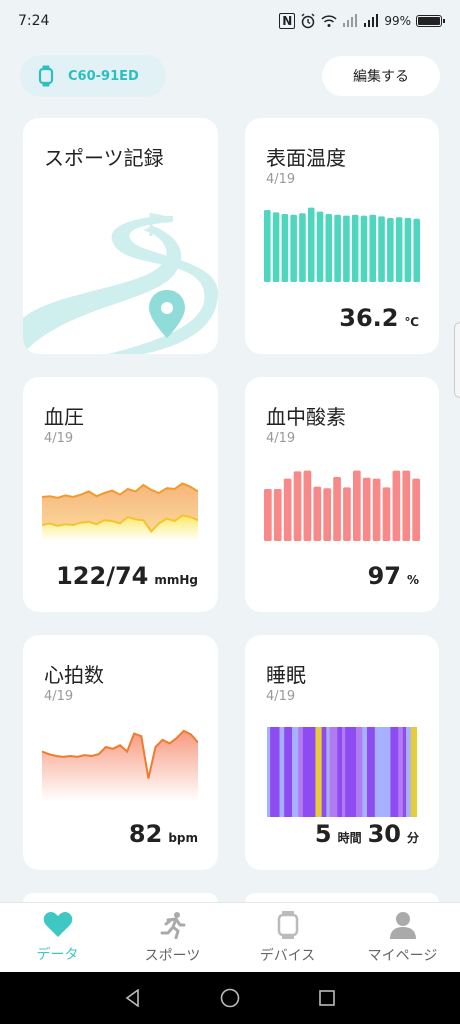 The width and height of the screenshot is (460, 1024). I want to click on blood-oxygen-card: 血中酸素 4/19 97 %, so click(342, 494).